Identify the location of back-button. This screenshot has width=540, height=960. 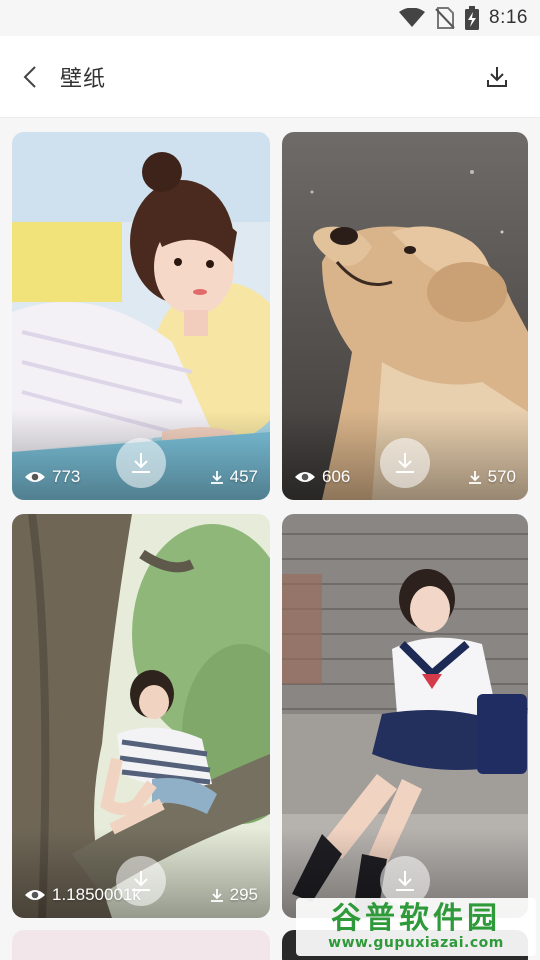
(30, 77).